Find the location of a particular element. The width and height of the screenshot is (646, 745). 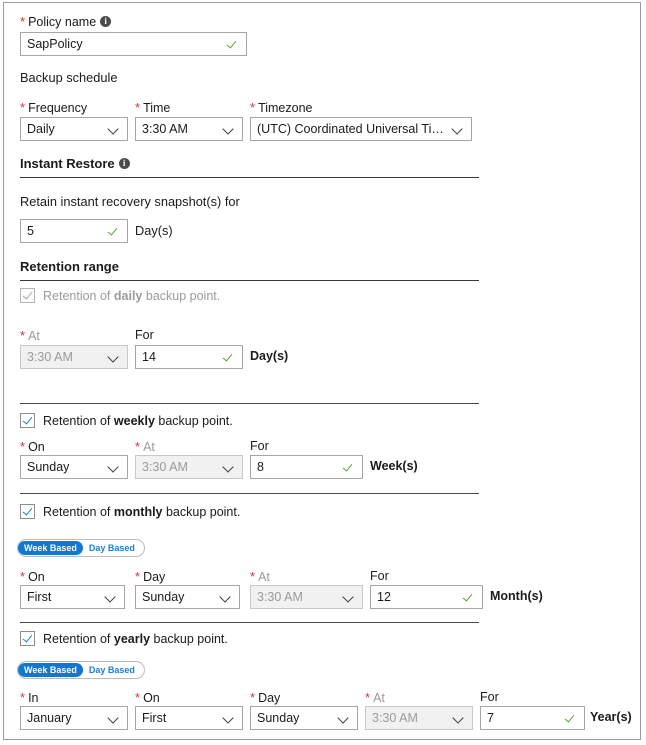

yearly-at-label: * At is located at coordinates (375, 698).